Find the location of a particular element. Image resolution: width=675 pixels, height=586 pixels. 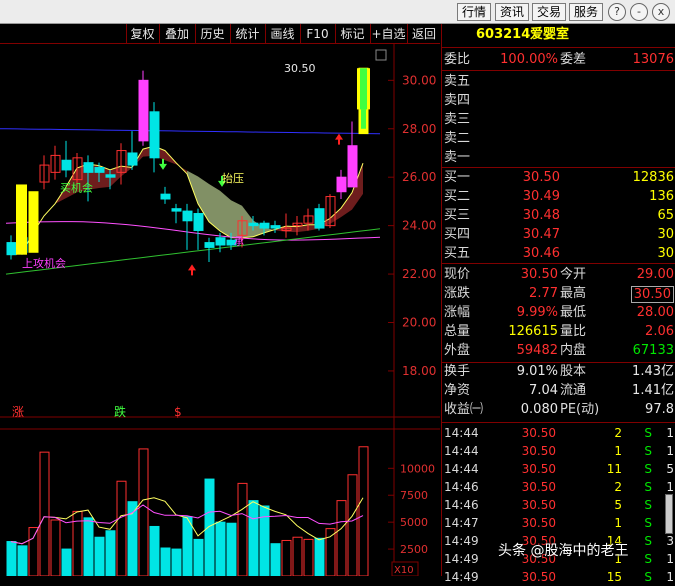

watermark: 头条 @股海中的老王 is located at coordinates (563, 551).